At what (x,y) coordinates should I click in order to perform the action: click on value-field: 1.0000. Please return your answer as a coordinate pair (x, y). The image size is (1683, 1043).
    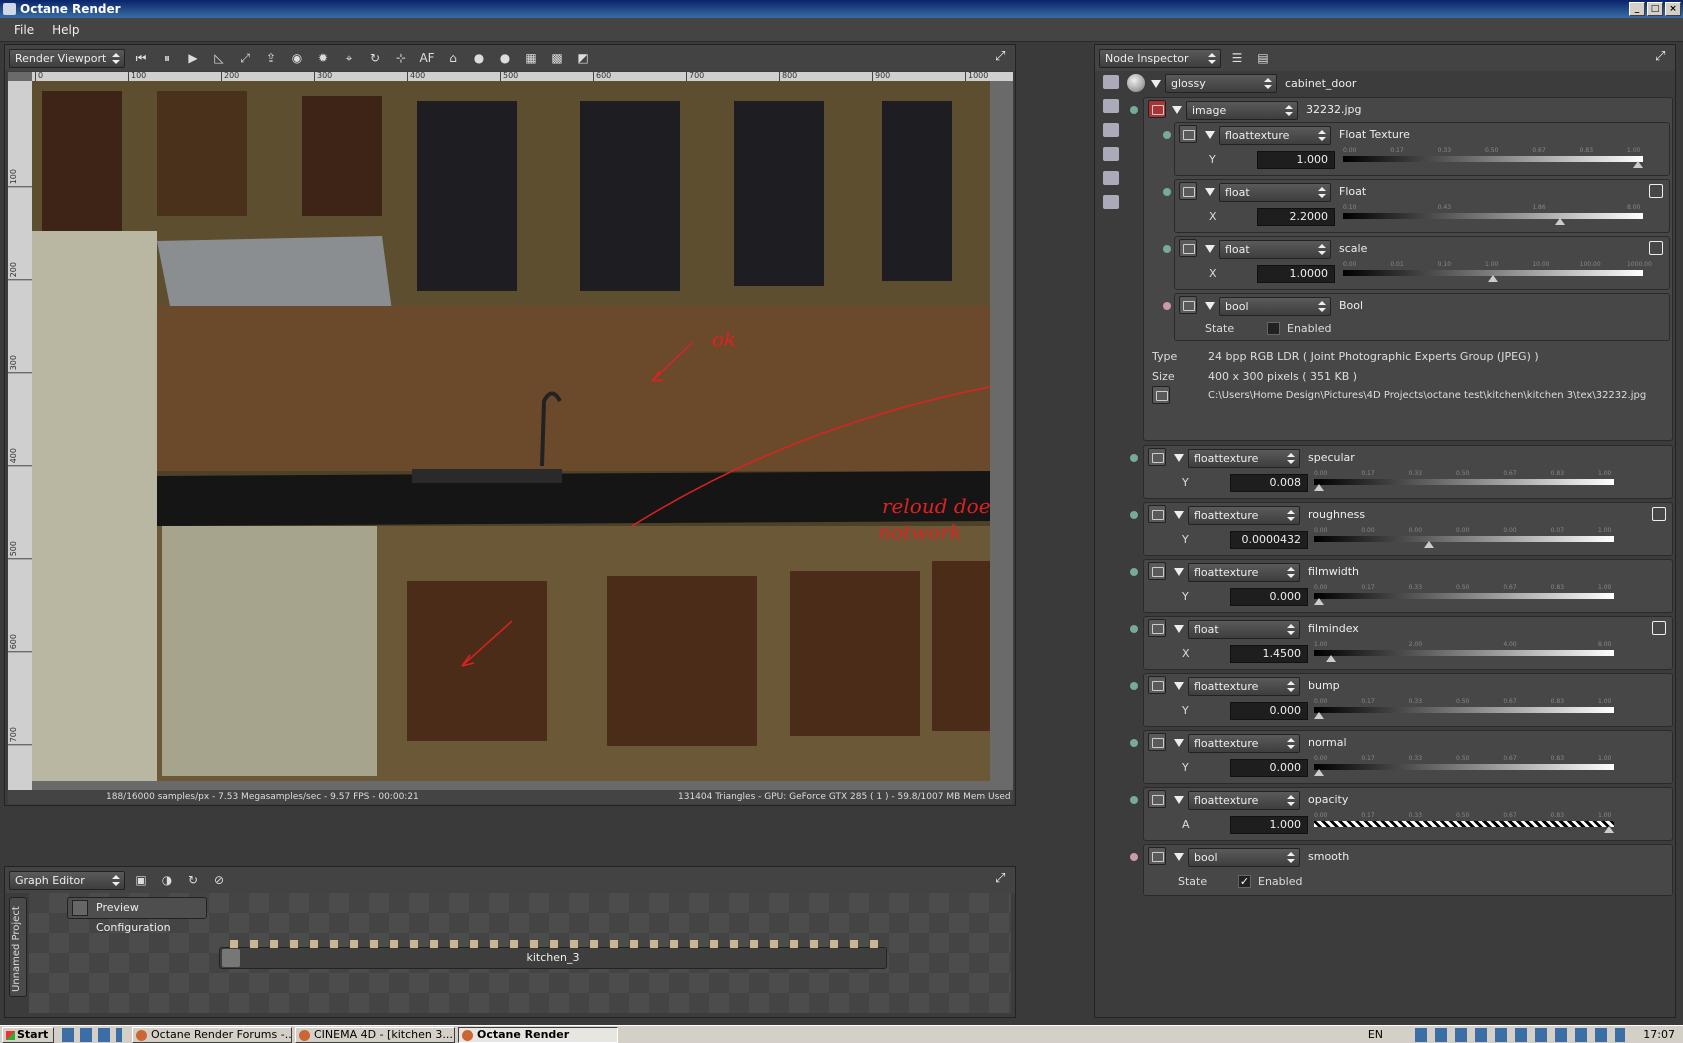
    Looking at the image, I should click on (1296, 274).